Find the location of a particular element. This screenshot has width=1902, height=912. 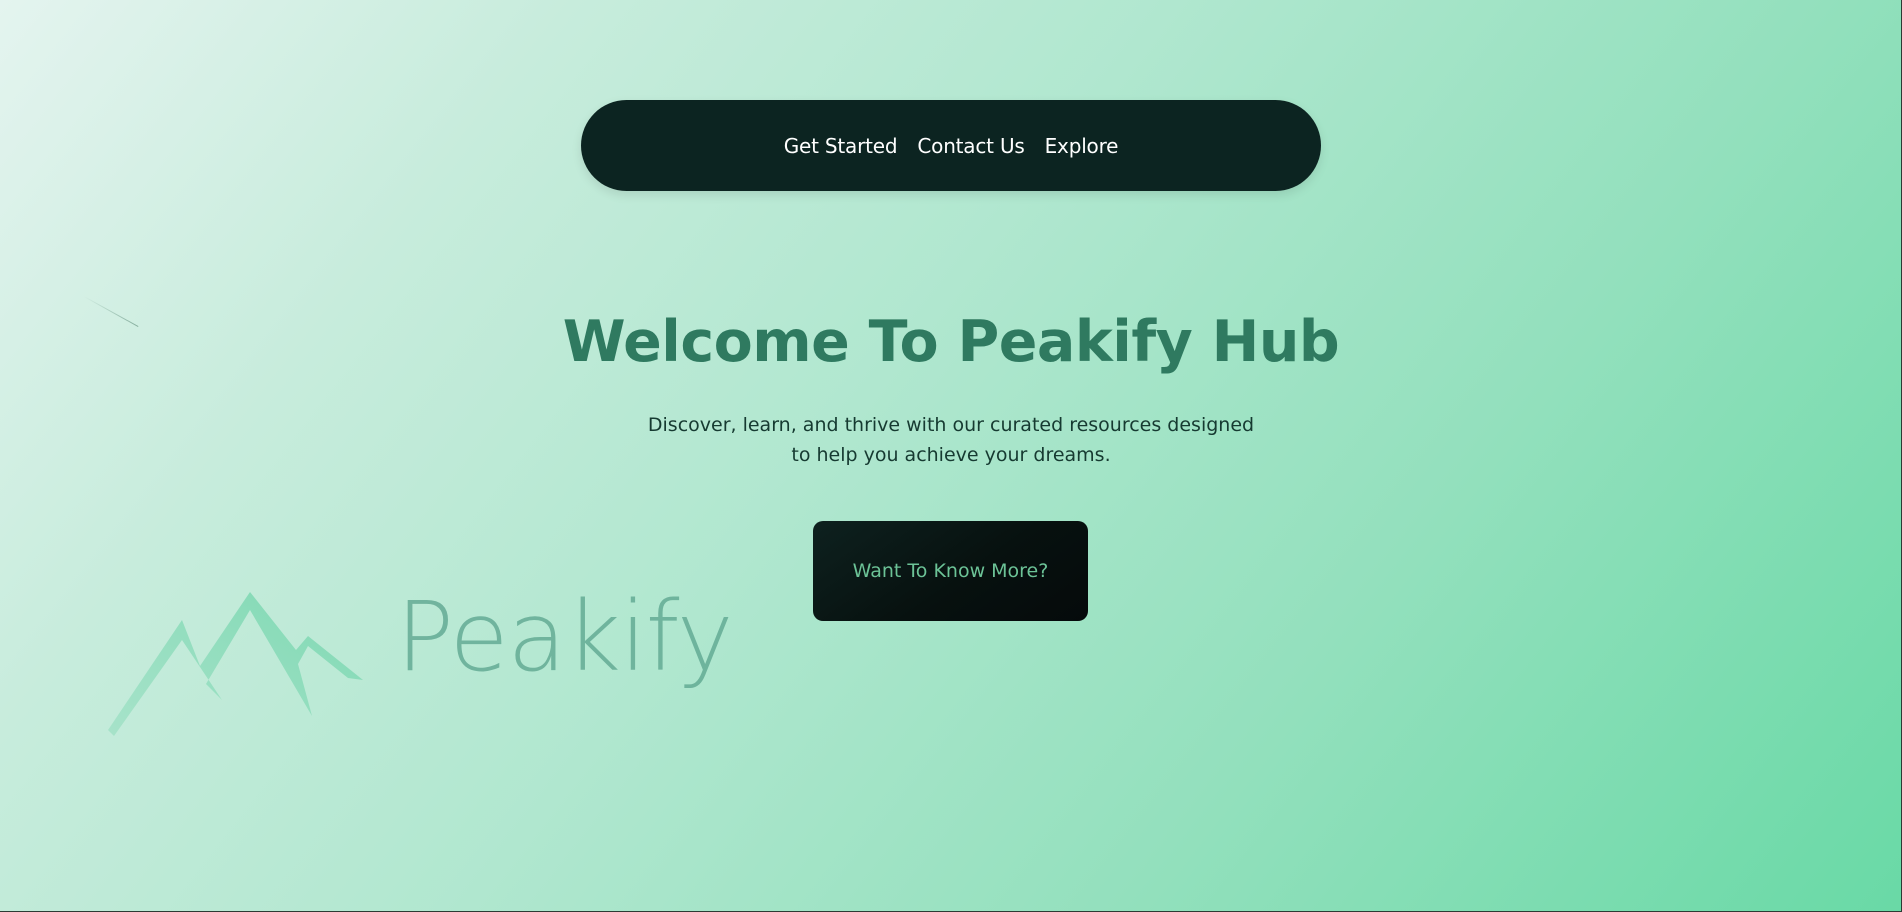

logo-wordmark: Peakify is located at coordinates (565, 637).